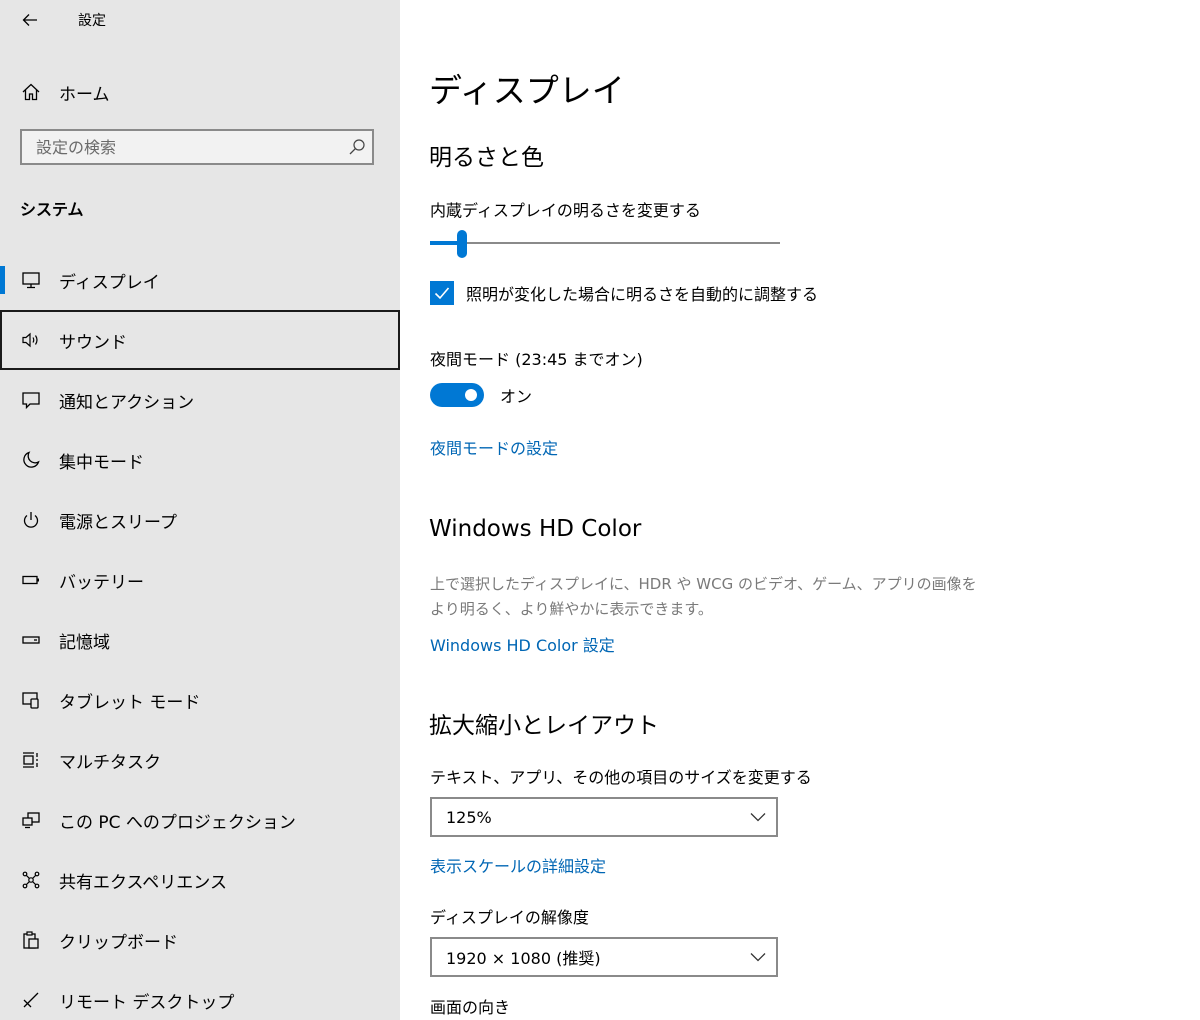  Describe the element at coordinates (200, 520) in the screenshot. I see `sidebar-item-power-sleep: 電源とスリープ` at that location.